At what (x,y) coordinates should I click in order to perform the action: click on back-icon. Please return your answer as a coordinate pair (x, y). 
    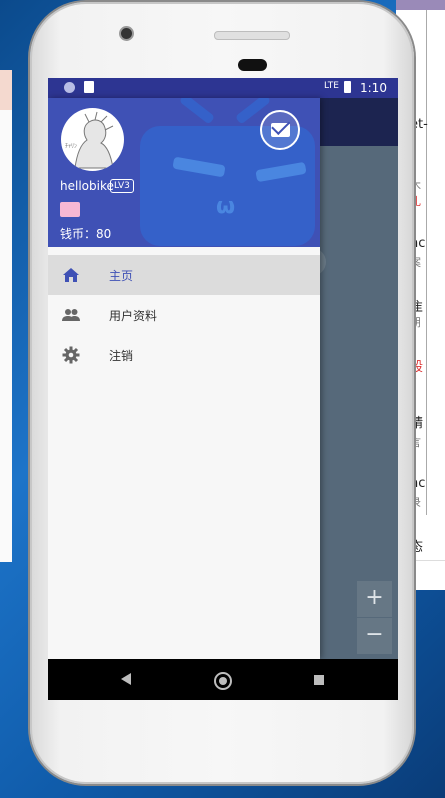
    Looking at the image, I should click on (126, 679).